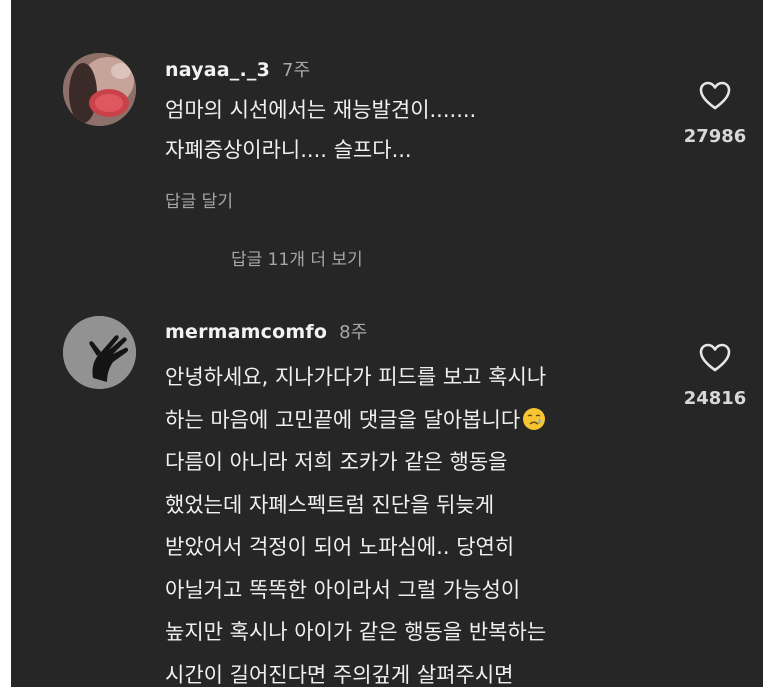 The height and width of the screenshot is (699, 772). I want to click on comment-username: nayaa_._3 7주, so click(237, 69).